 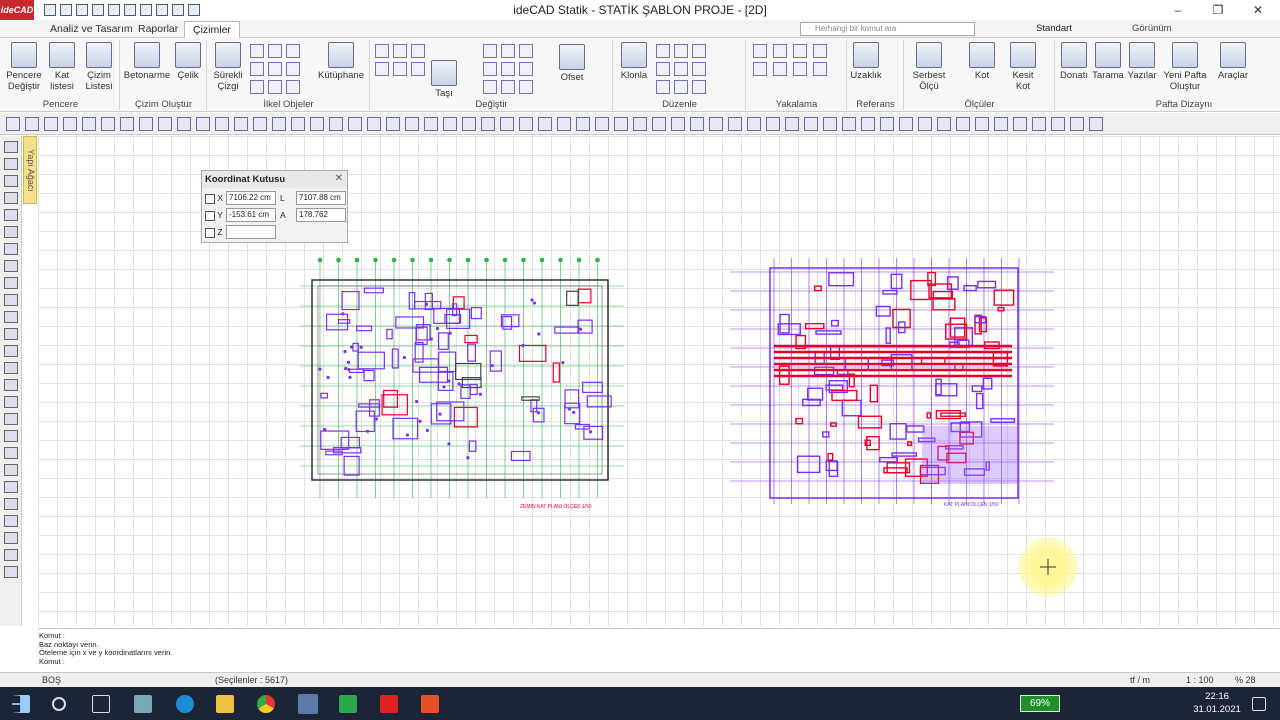 What do you see at coordinates (490, 87) in the screenshot?
I see `array-icon` at bounding box center [490, 87].